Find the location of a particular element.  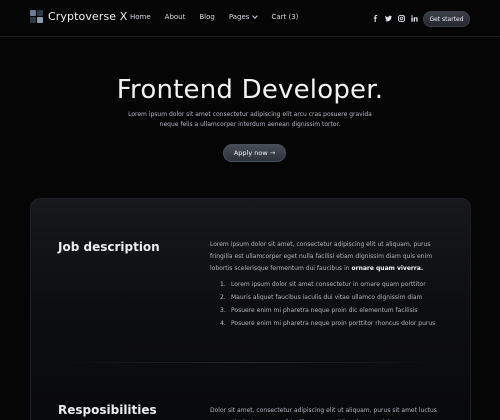

linkedin-icon is located at coordinates (414, 18).